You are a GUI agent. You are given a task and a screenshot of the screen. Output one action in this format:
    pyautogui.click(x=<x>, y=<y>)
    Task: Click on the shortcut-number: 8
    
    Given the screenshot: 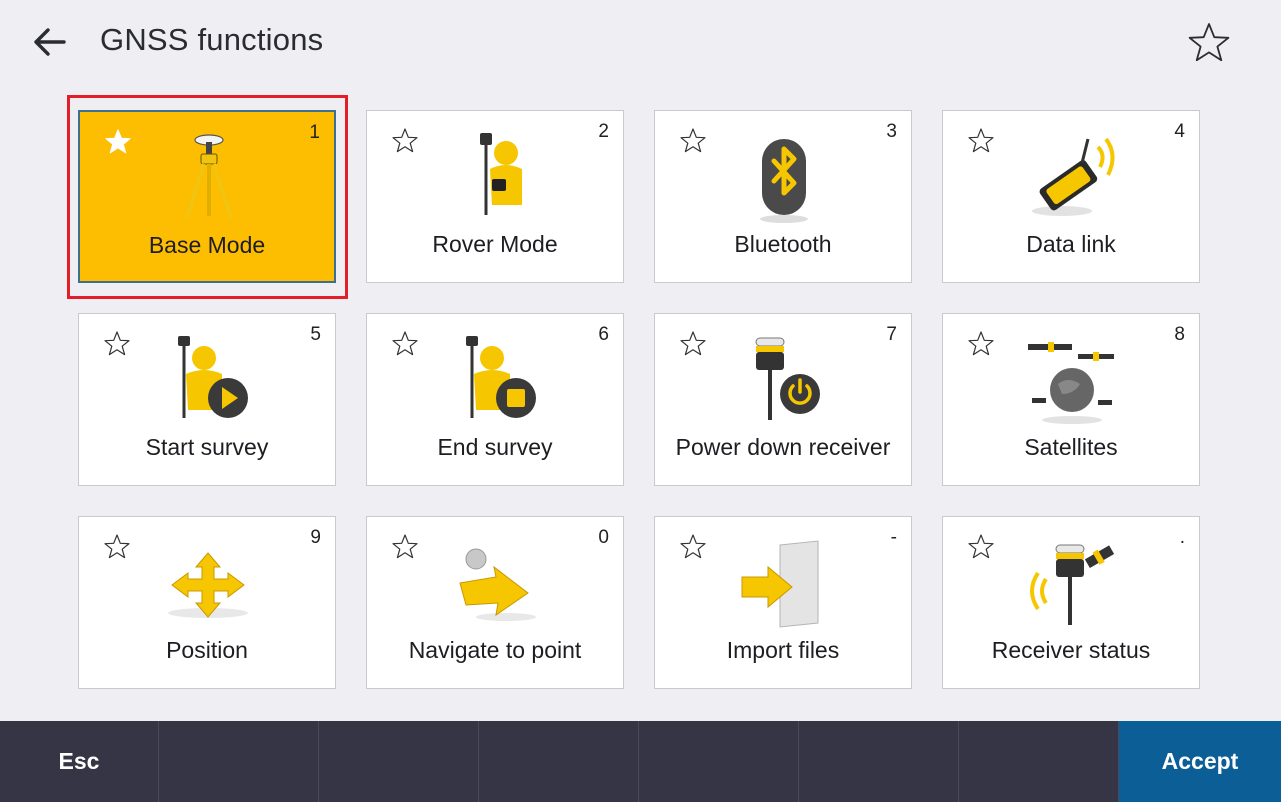 What is the action you would take?
    pyautogui.click(x=1179, y=334)
    